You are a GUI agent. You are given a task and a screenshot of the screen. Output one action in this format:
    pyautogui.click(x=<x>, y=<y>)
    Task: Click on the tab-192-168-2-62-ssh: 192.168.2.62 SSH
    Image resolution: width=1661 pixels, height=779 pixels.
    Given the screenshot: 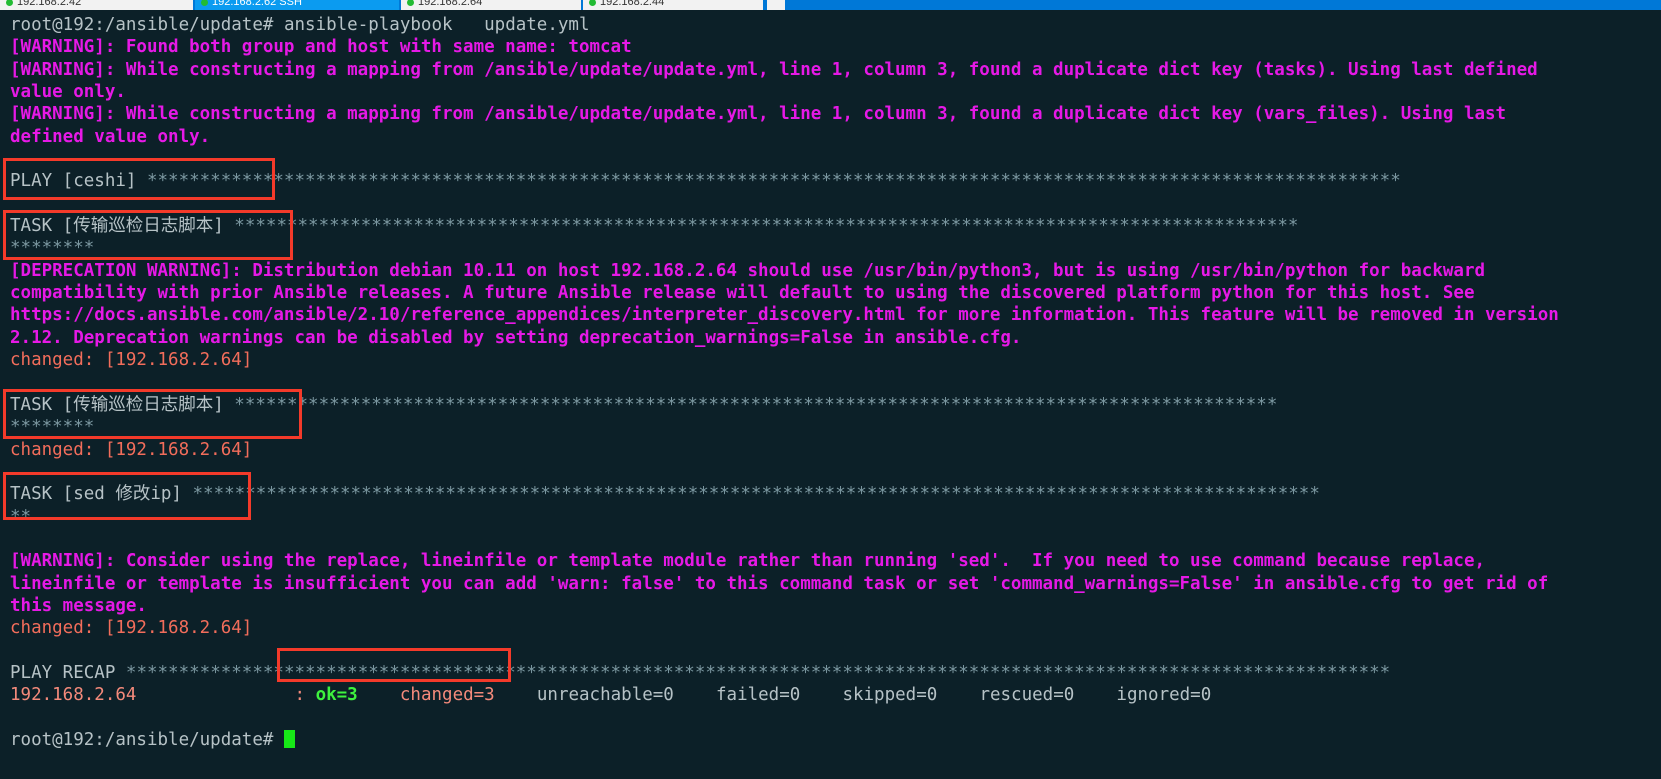 What is the action you would take?
    pyautogui.click(x=297, y=5)
    